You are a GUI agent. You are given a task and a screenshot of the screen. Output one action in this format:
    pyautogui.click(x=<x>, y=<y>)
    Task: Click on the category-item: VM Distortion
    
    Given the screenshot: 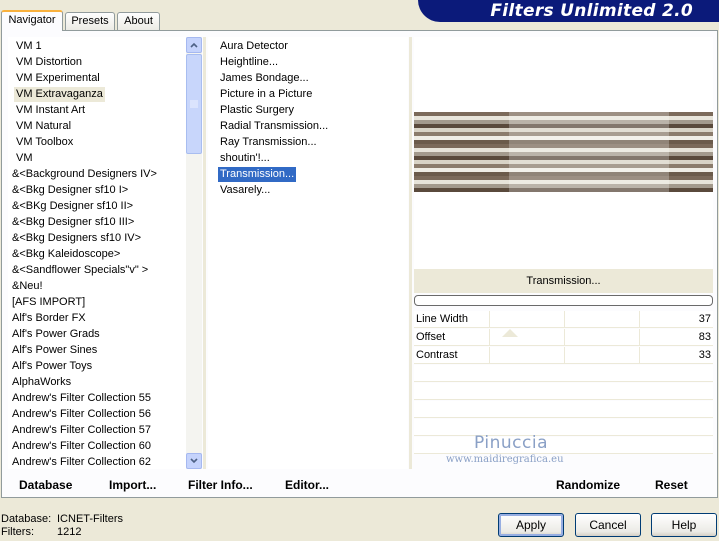 What is the action you would take?
    pyautogui.click(x=49, y=62)
    